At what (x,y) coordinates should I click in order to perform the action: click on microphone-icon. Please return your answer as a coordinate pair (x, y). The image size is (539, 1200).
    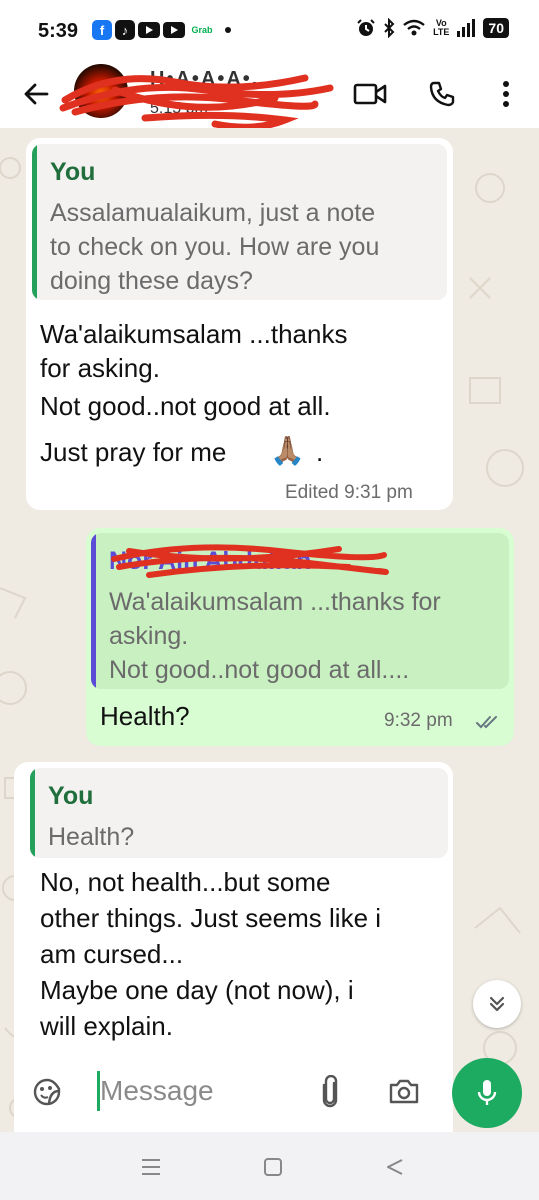
    Looking at the image, I should click on (487, 1092).